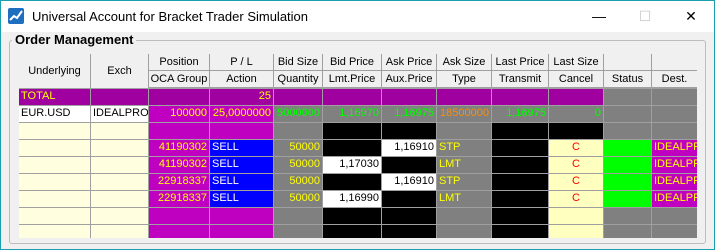  I want to click on col-header-underlying: Underlying, so click(54, 71).